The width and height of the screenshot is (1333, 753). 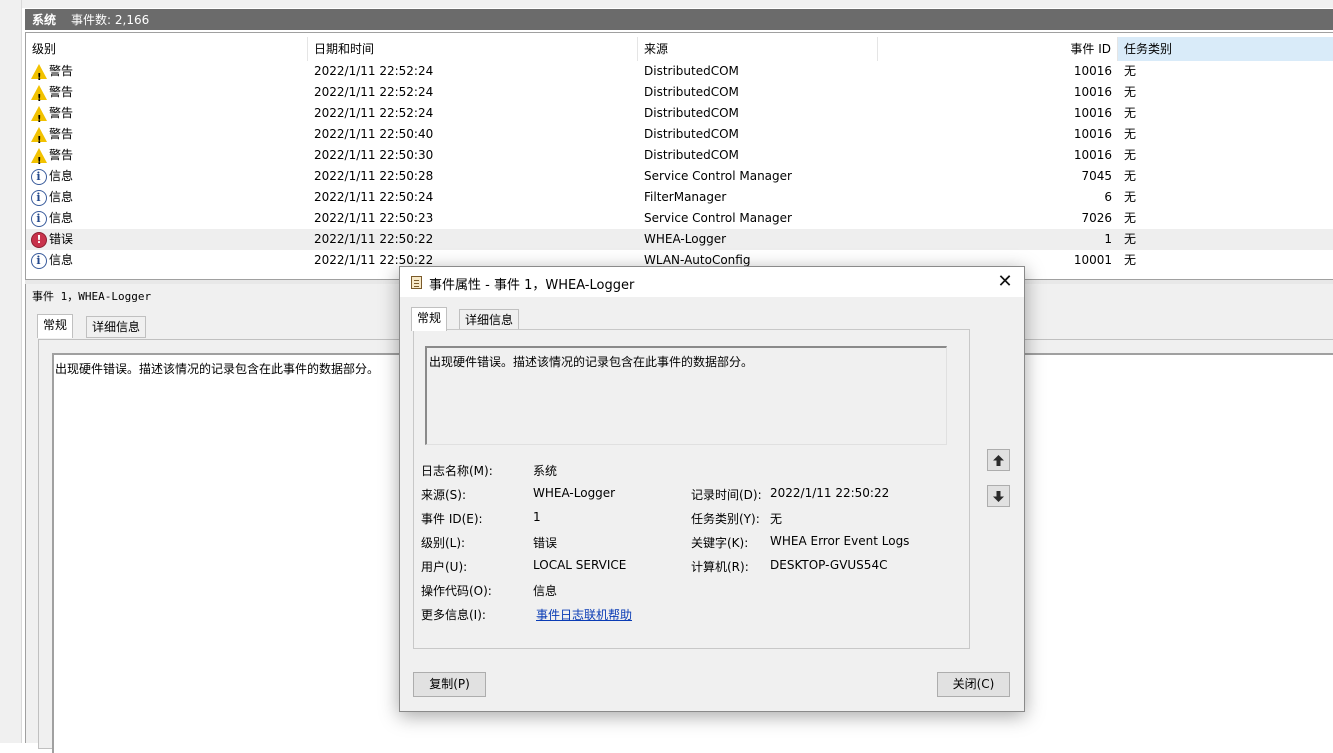 I want to click on event-id-label: 事件 ID(E):, so click(x=452, y=519).